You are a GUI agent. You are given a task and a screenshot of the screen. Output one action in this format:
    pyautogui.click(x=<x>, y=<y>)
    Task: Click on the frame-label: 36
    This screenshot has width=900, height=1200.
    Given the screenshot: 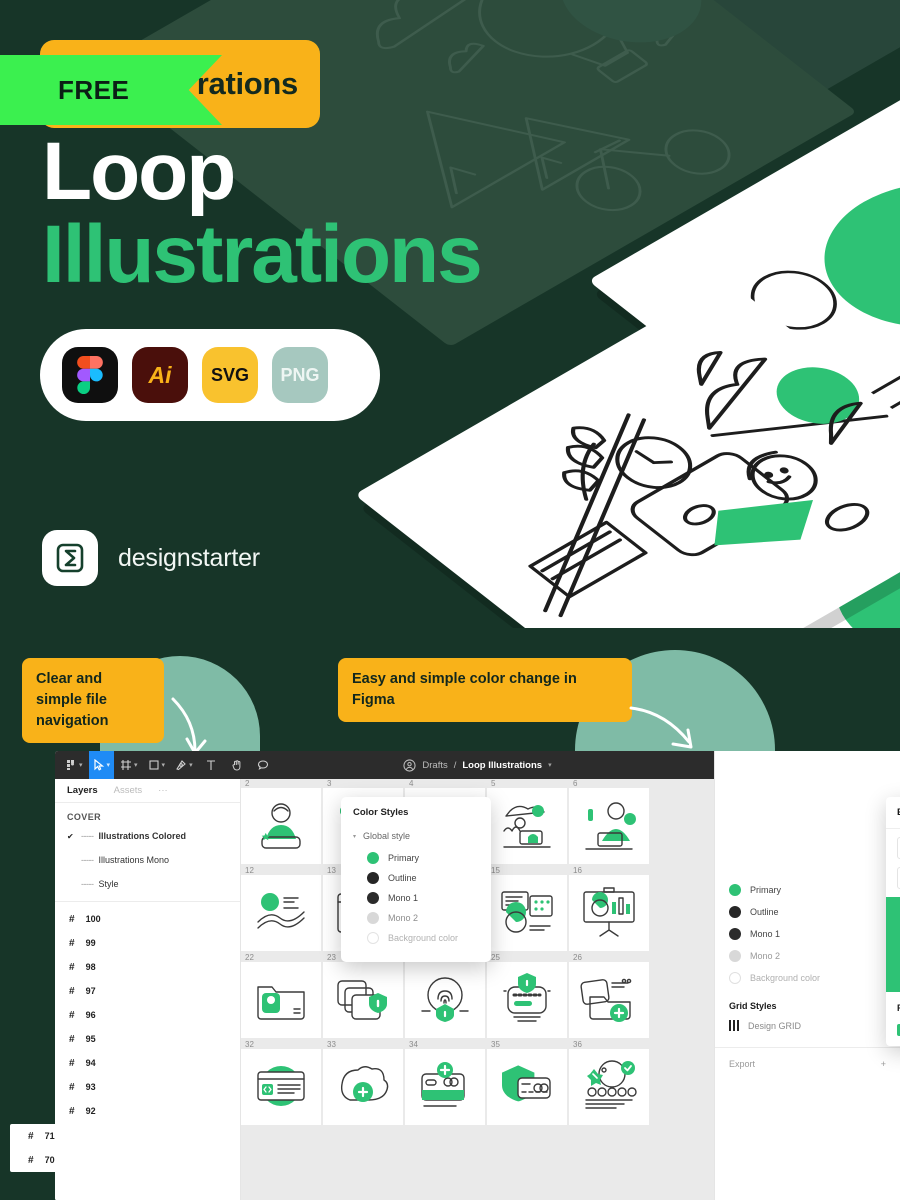 What is the action you would take?
    pyautogui.click(x=577, y=1044)
    